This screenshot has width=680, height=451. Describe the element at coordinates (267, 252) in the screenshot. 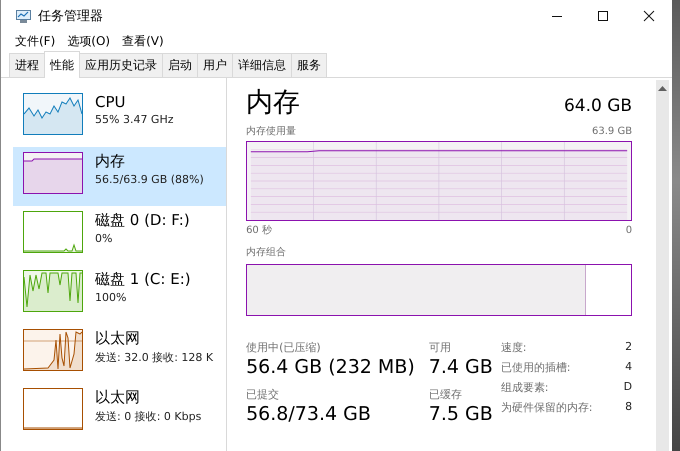

I see `section-label: 内存组合` at that location.